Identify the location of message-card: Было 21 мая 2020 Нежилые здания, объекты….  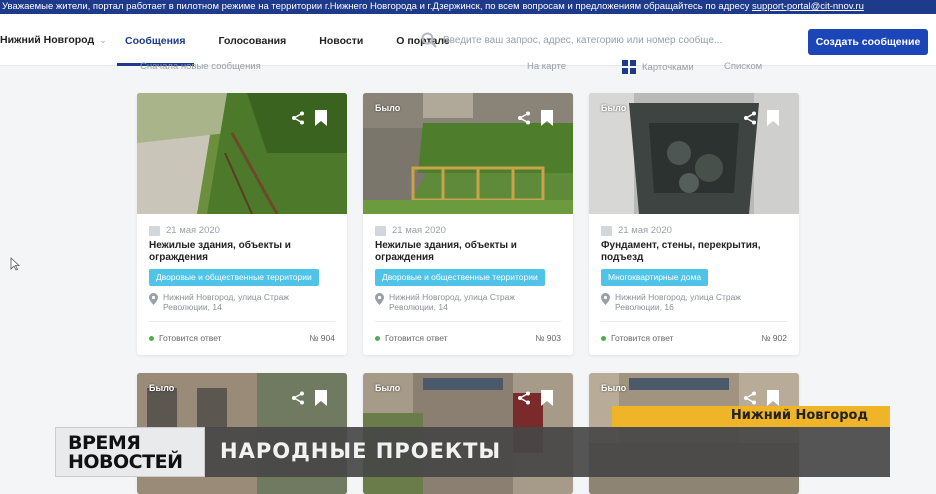
(468, 224).